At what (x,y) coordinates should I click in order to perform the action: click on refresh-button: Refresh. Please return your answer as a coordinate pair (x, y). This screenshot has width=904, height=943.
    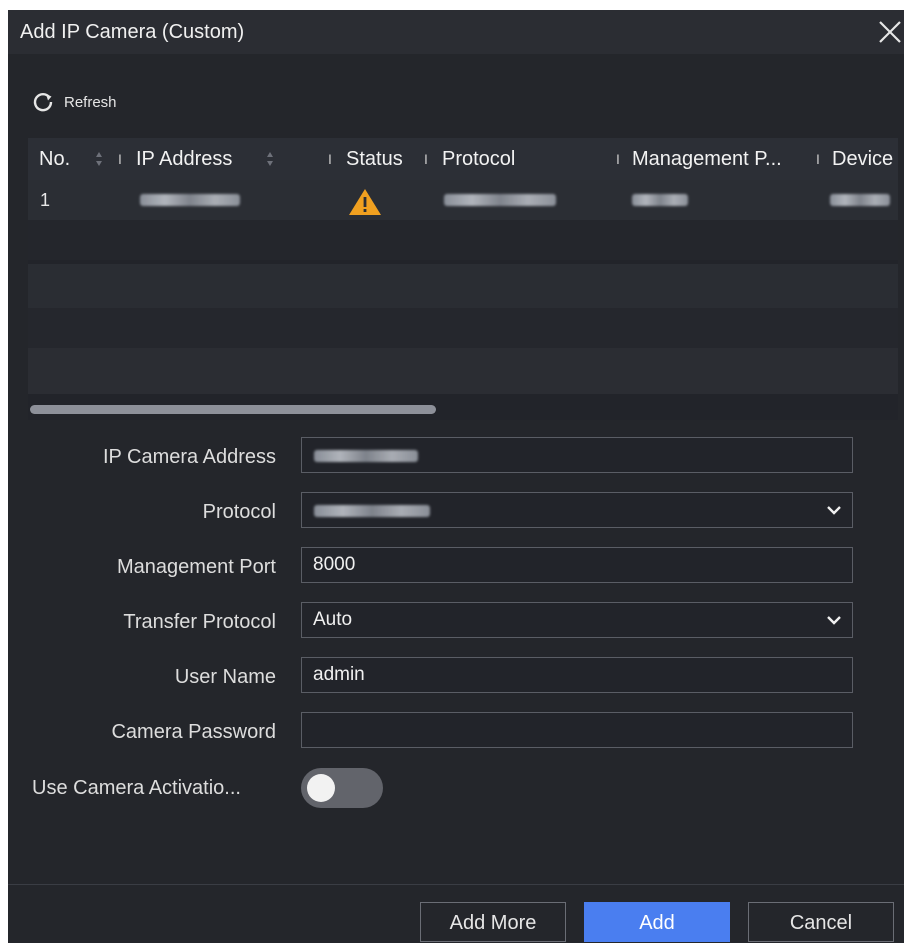
    Looking at the image, I should click on (74, 102).